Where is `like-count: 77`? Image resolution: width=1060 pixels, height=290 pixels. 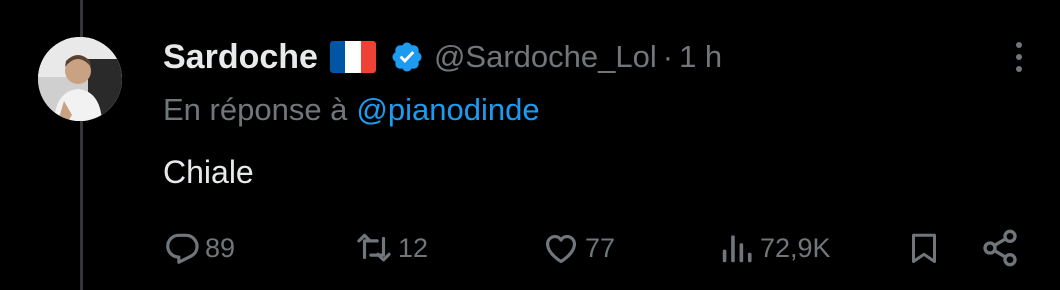
like-count: 77 is located at coordinates (600, 247).